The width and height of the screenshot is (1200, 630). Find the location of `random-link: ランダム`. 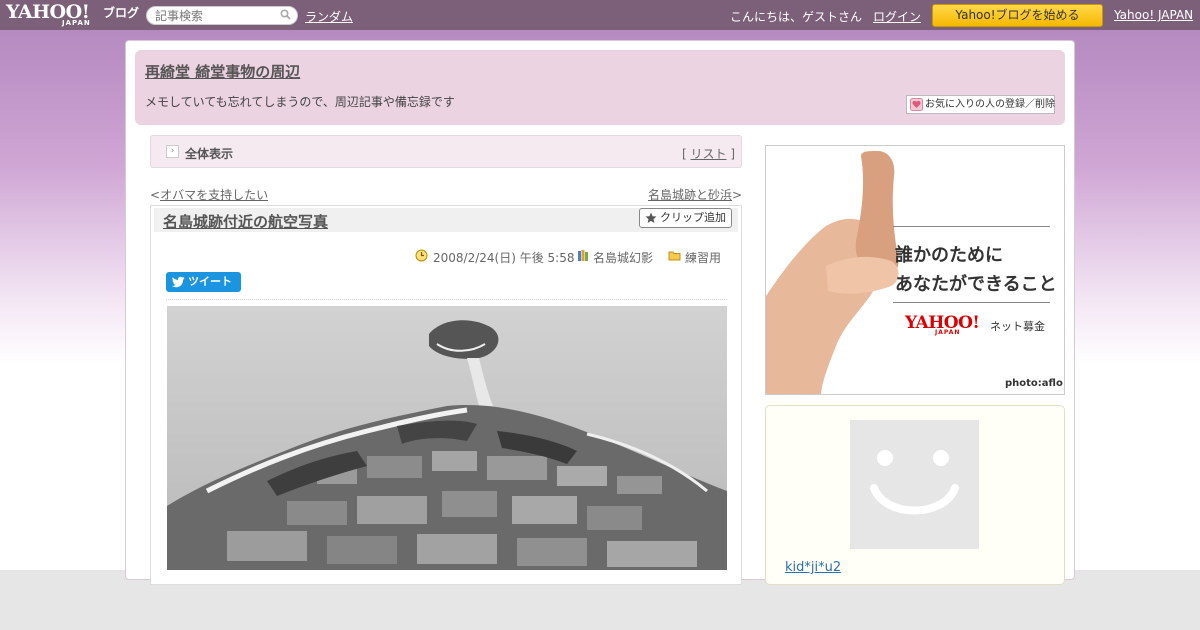

random-link: ランダム is located at coordinates (329, 16).